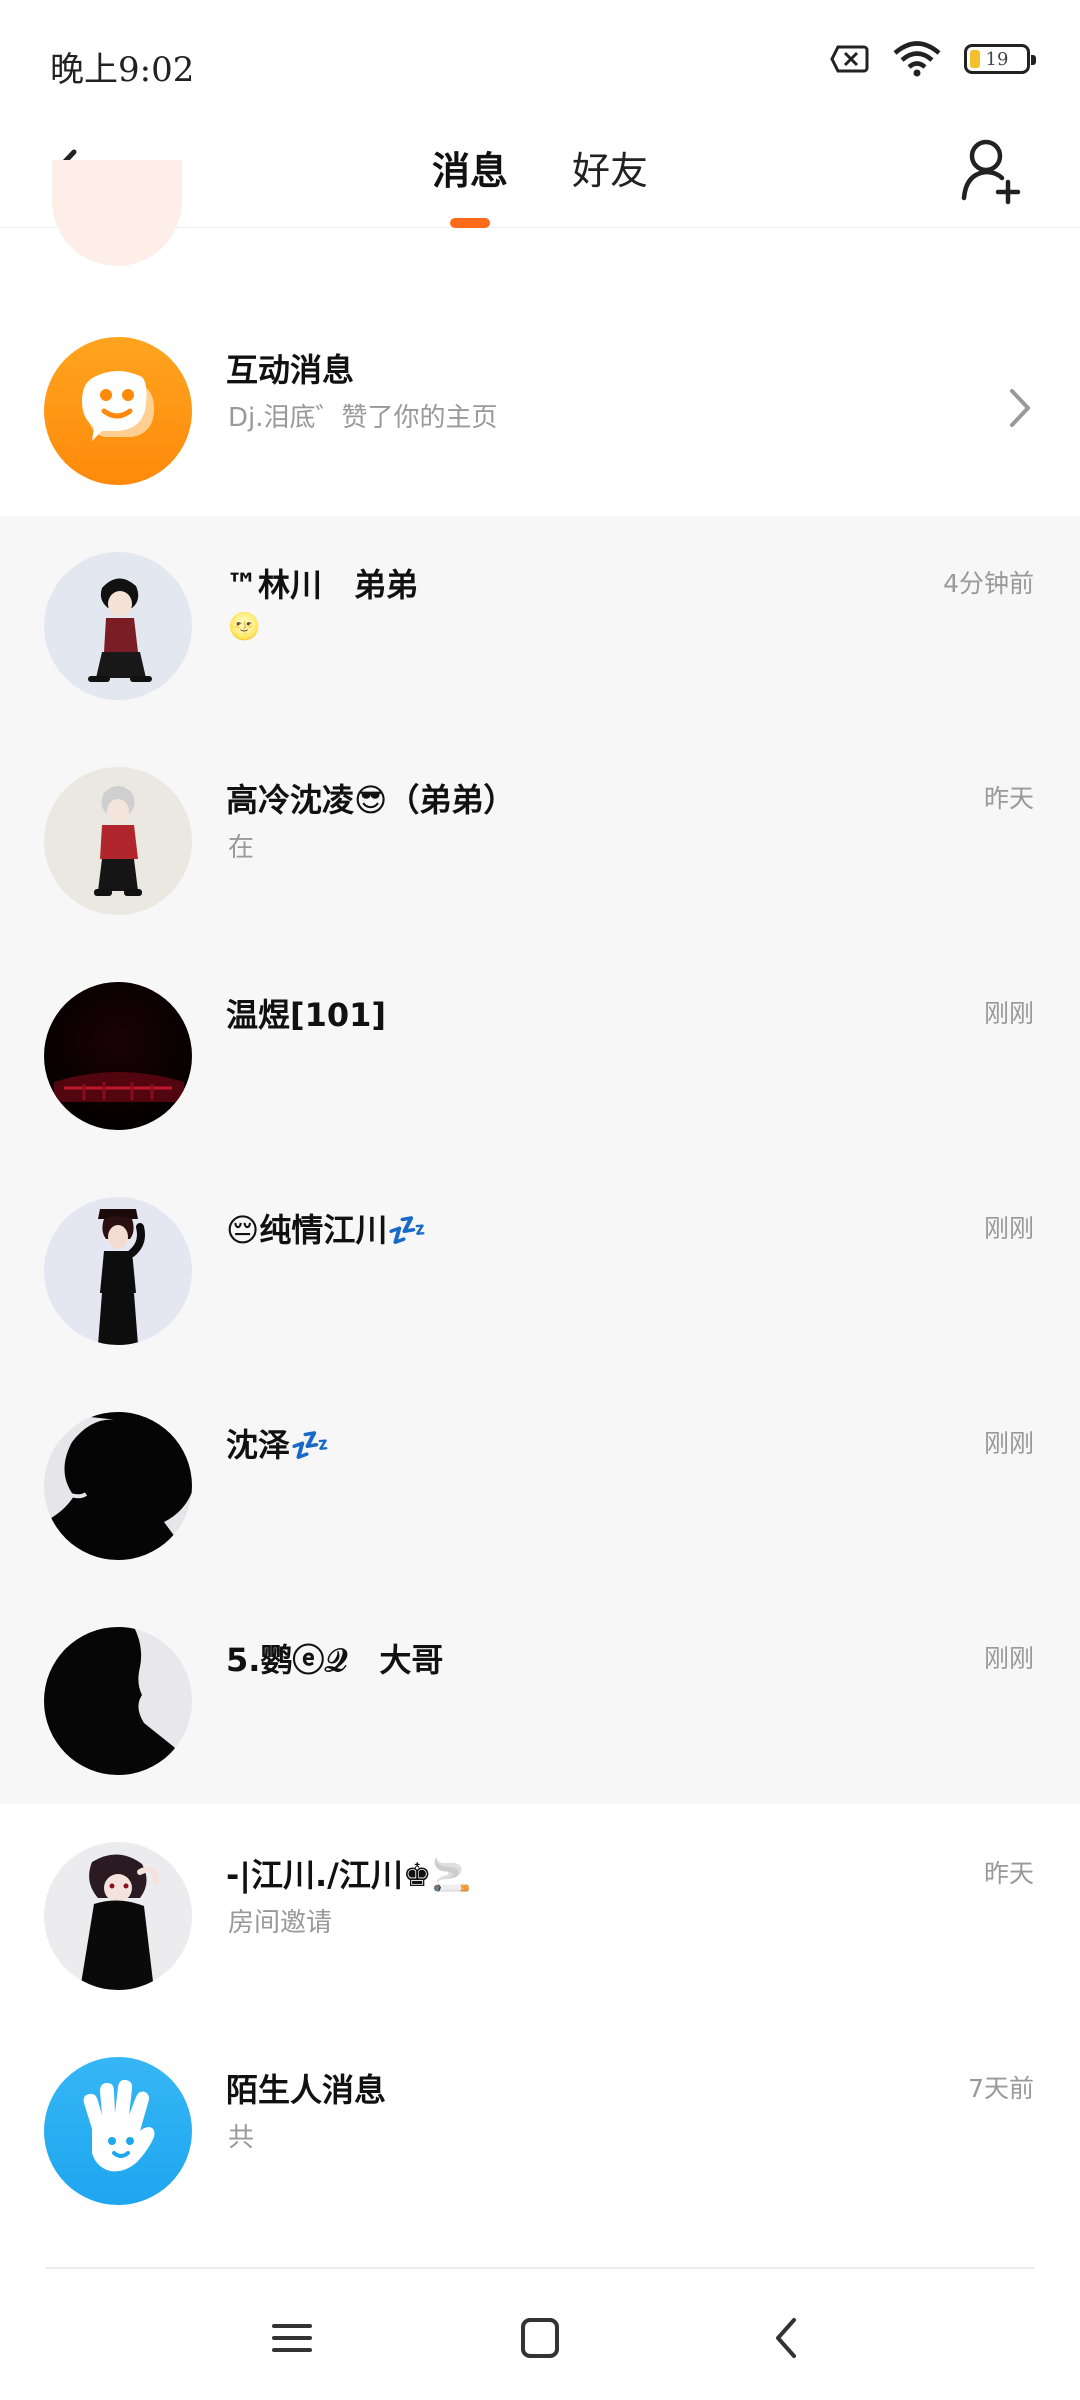  I want to click on system-back-icon, so click(788, 2338).